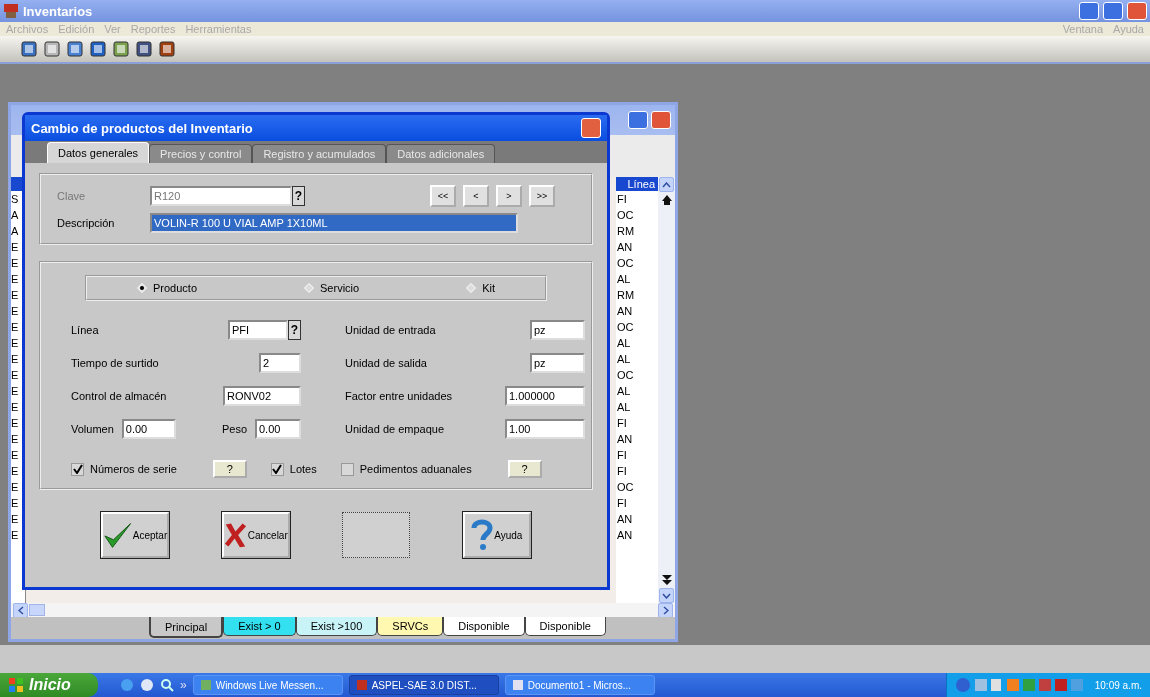 The height and width of the screenshot is (697, 1150). I want to click on sheet-tab: Exist >100, so click(336, 626).